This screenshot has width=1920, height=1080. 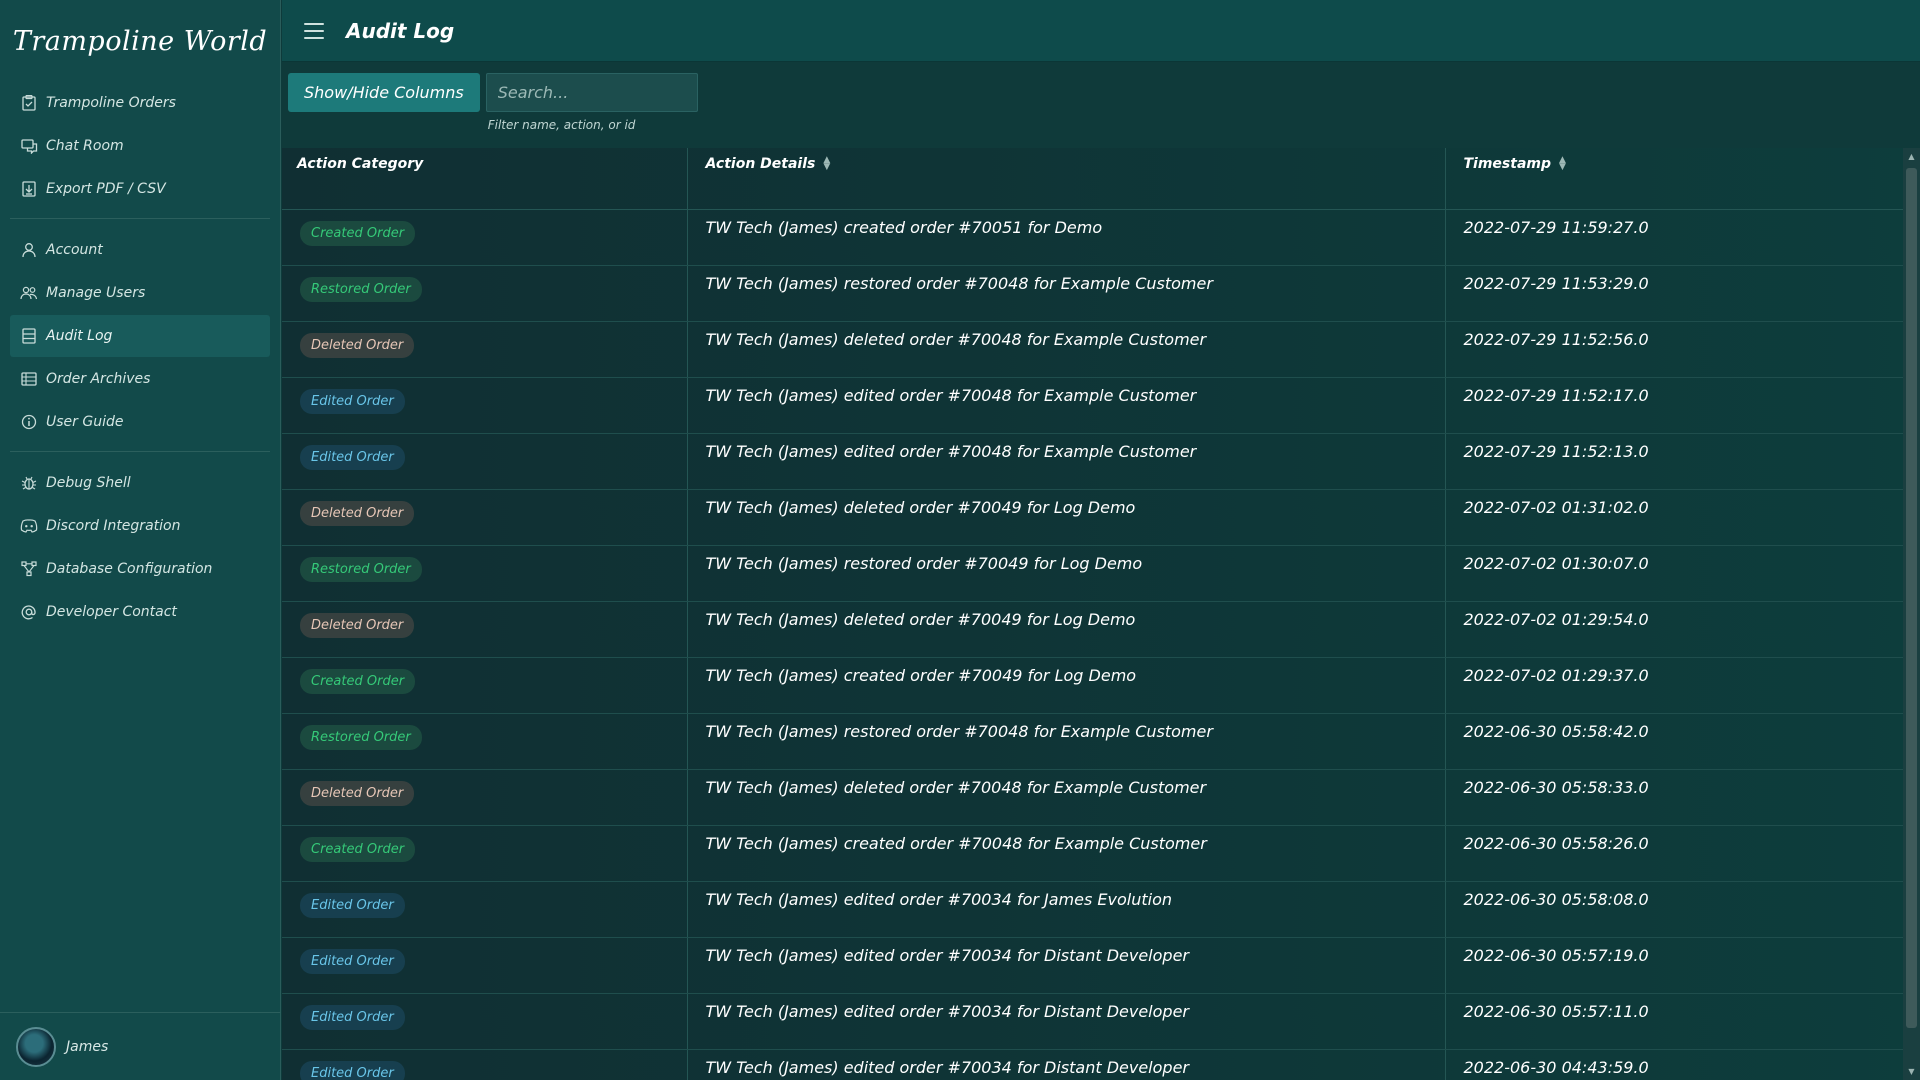 What do you see at coordinates (484, 685) in the screenshot?
I see `cell-action-category: Created Order` at bounding box center [484, 685].